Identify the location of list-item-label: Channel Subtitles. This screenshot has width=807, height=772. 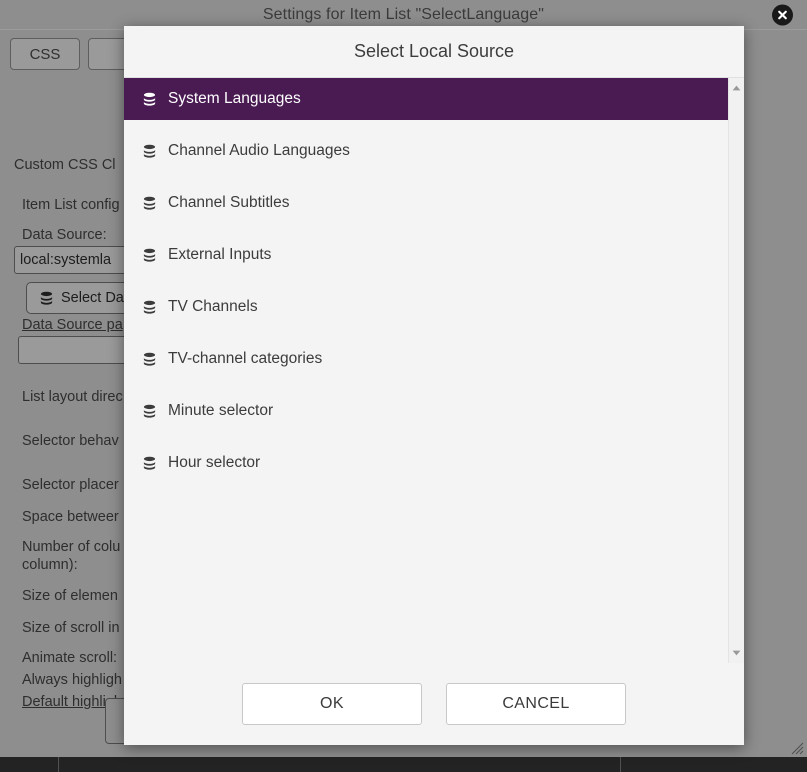
(229, 202).